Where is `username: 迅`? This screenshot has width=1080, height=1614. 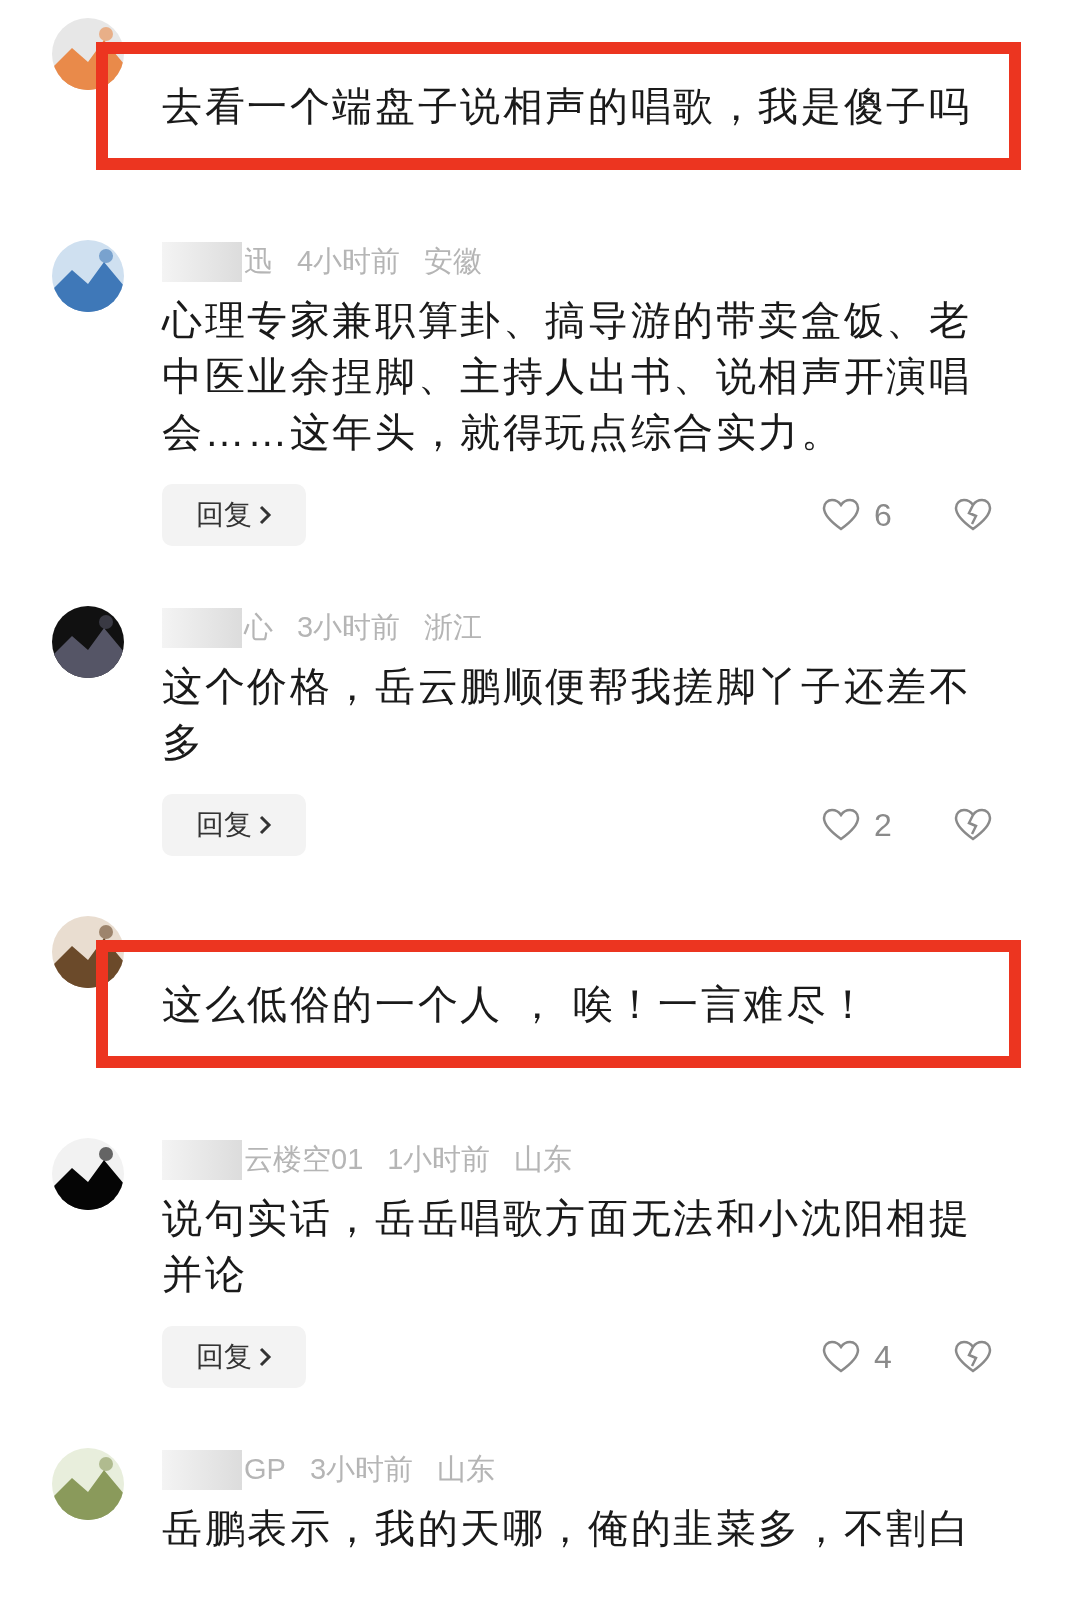 username: 迅 is located at coordinates (258, 262).